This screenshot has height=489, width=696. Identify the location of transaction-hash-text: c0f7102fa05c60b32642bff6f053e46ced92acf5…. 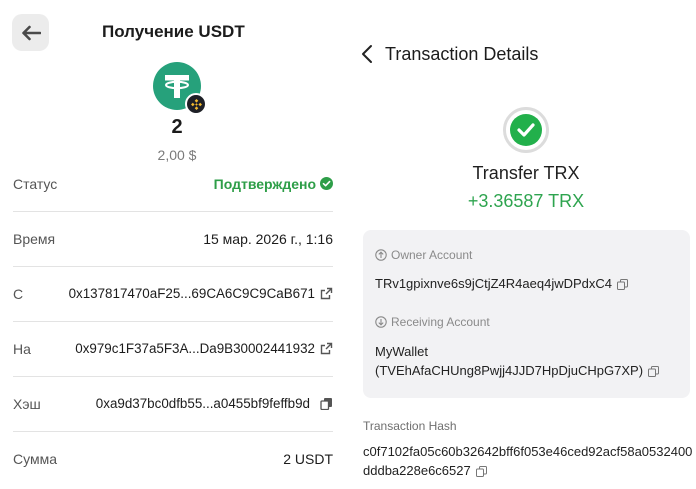
(527, 461).